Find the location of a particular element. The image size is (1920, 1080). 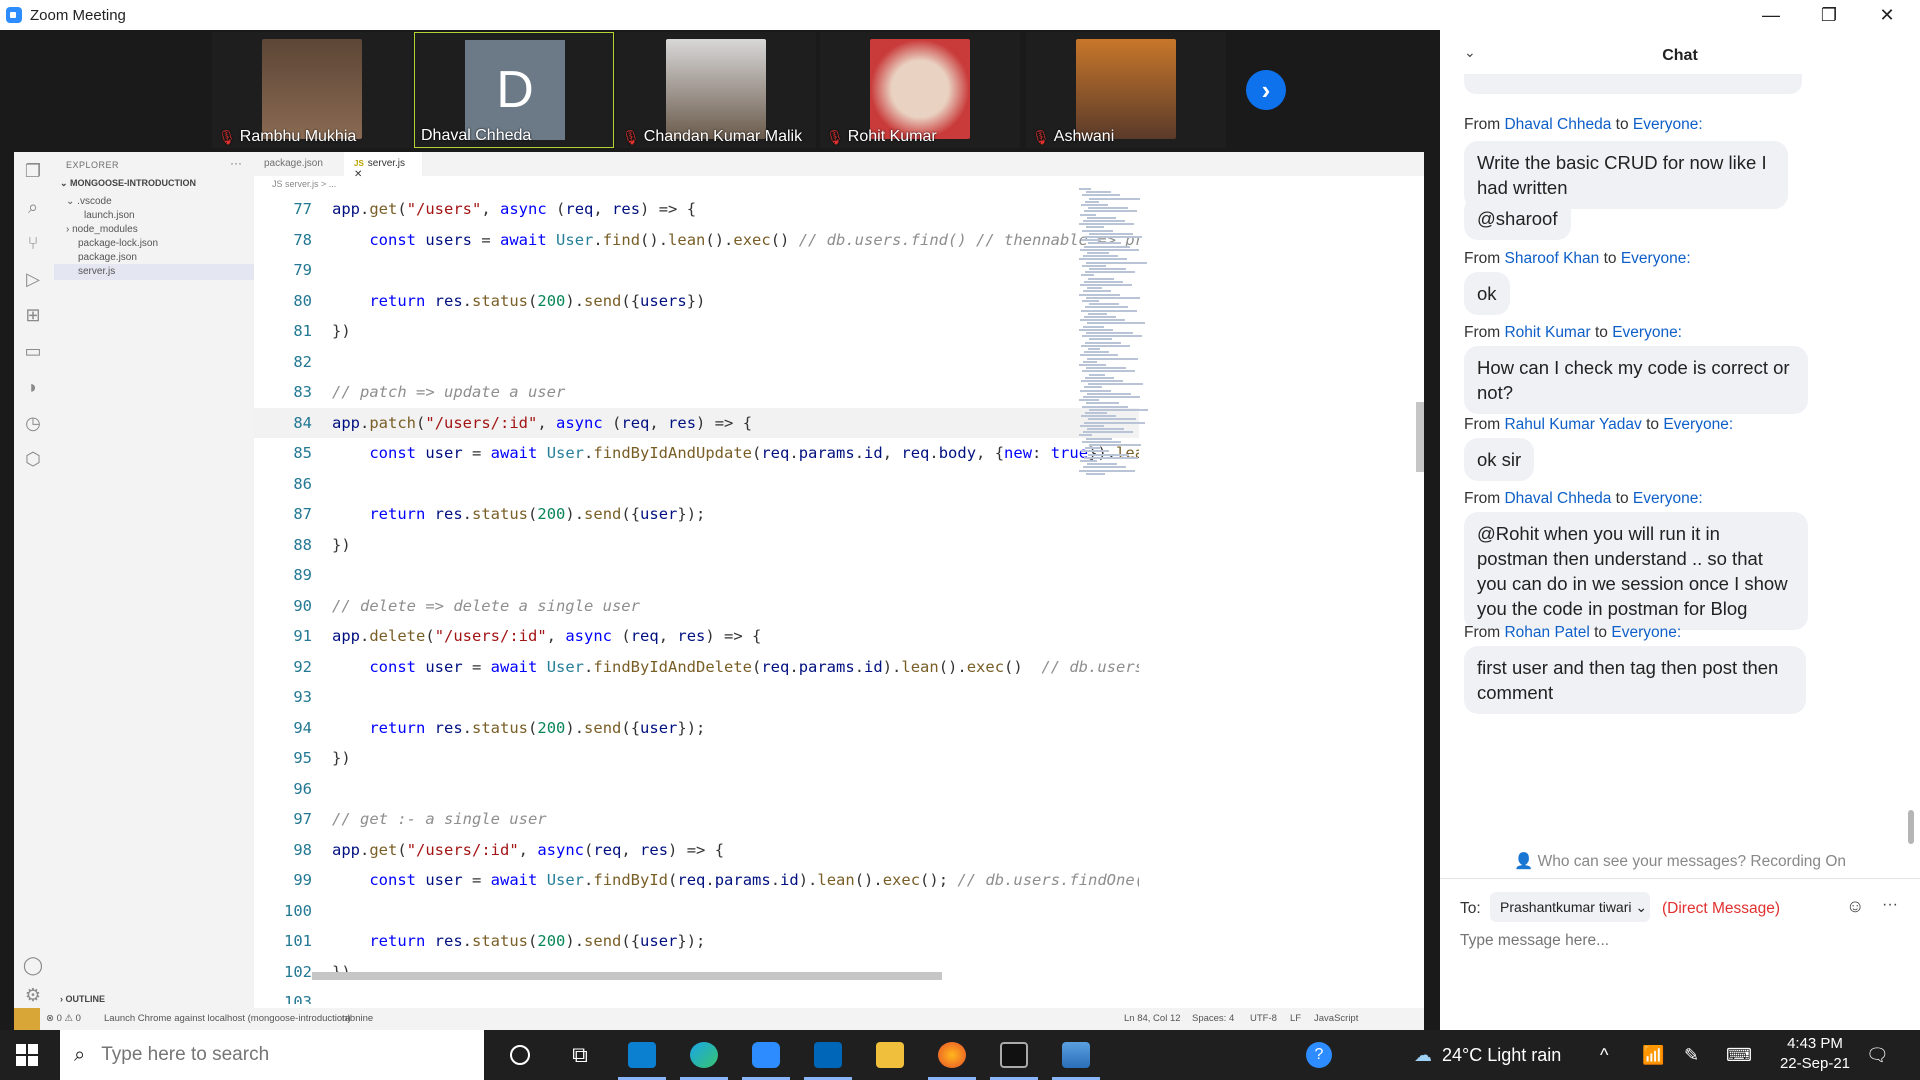

chat-message-input is located at coordinates (1680, 941).